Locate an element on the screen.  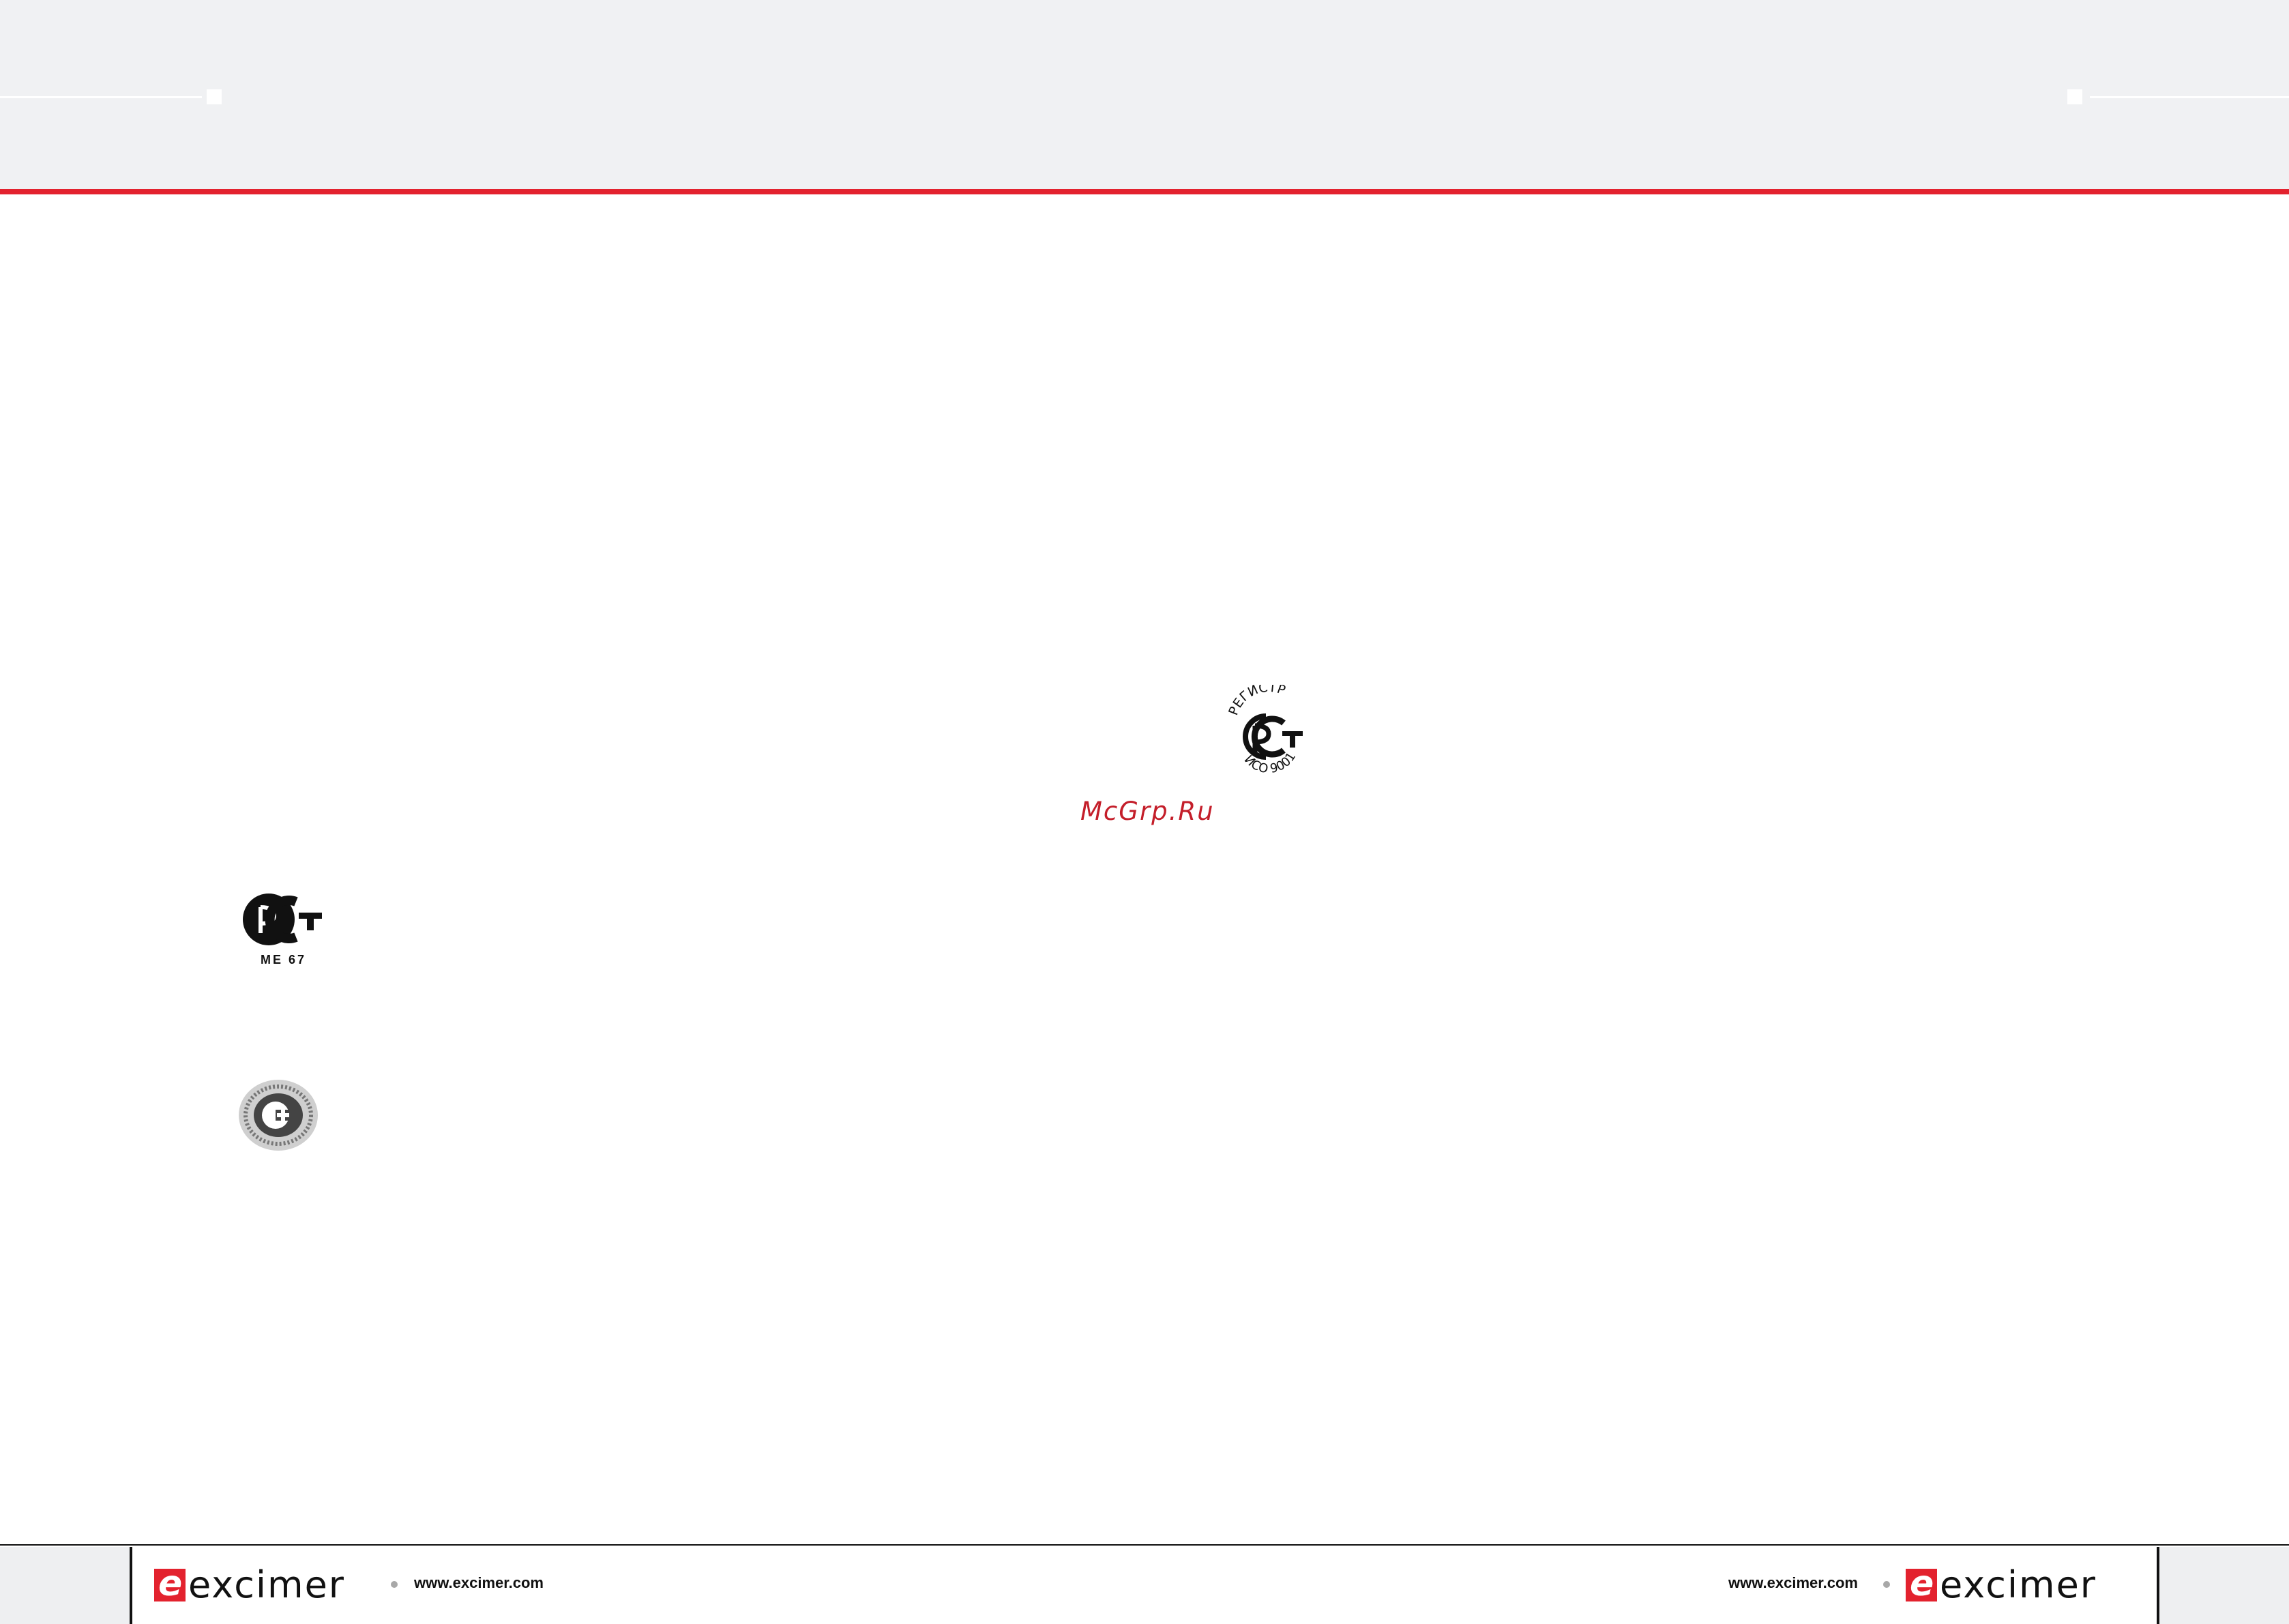
footer-url-right: www.excimer.com is located at coordinates (1793, 1583).